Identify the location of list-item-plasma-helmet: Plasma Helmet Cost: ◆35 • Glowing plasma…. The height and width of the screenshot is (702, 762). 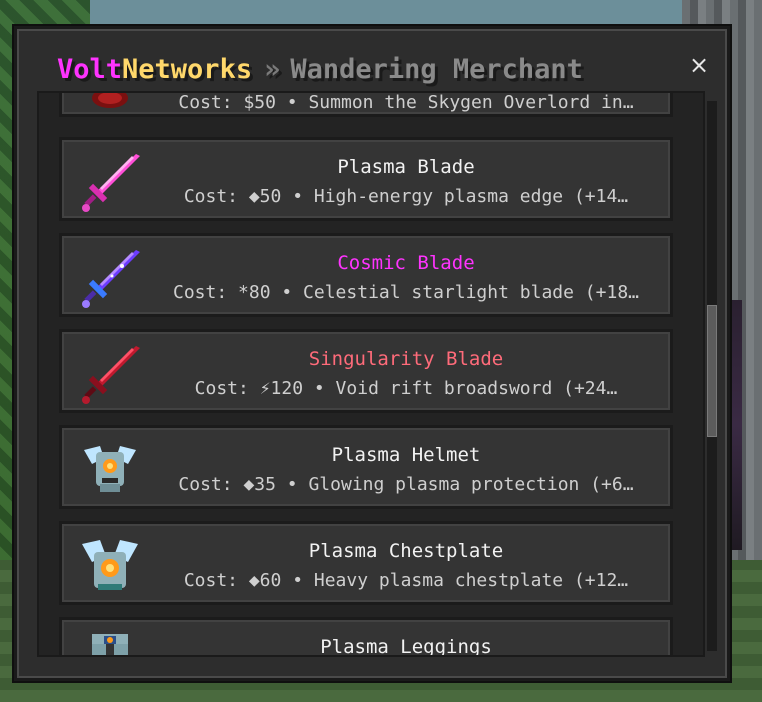
(366, 467).